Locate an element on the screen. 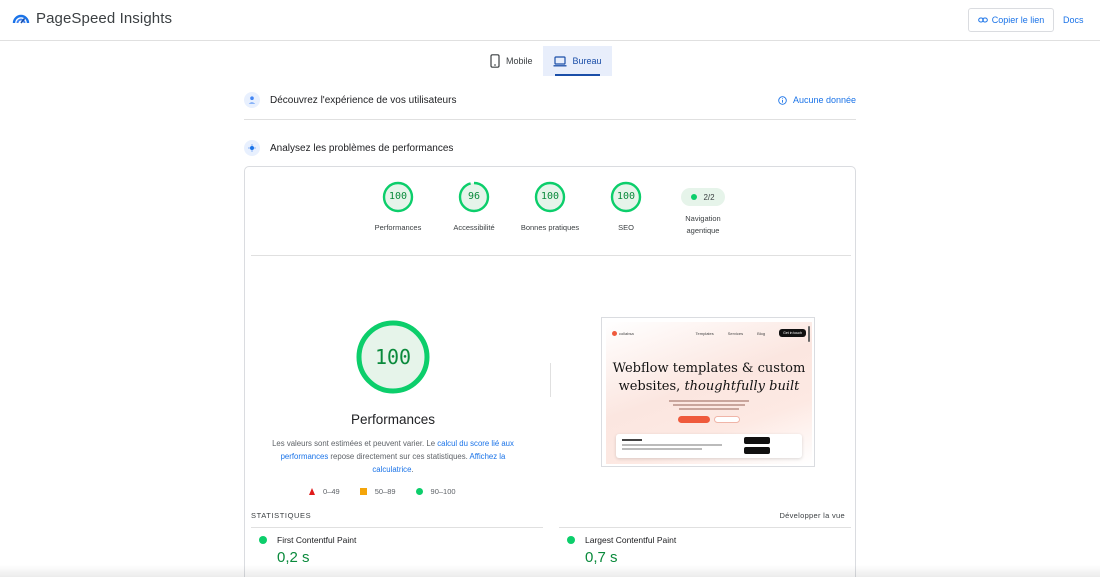  gauge-accessibility: 96 Accessibilité is located at coordinates (474, 207).